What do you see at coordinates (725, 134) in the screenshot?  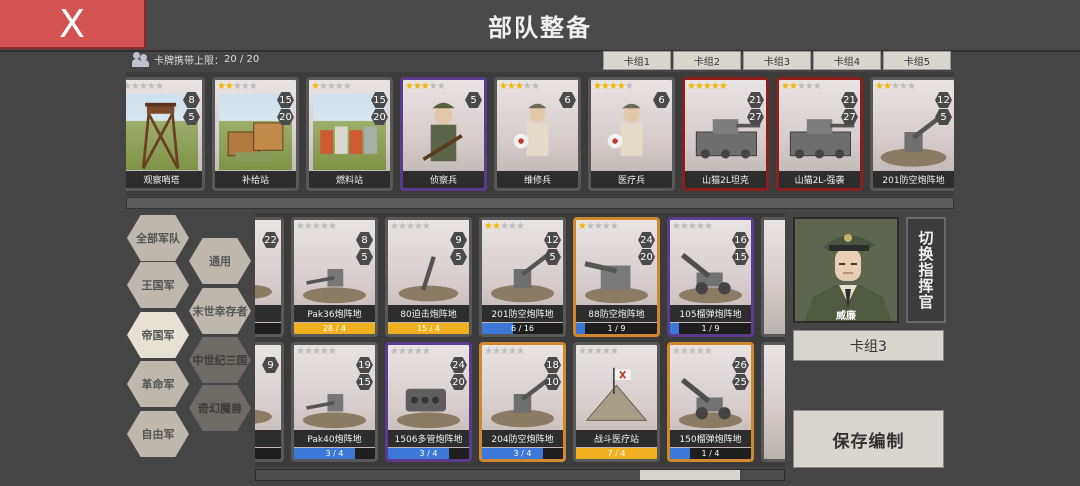 I see `unit-card: ★★★★★ 21 27 山猫2L坦克` at bounding box center [725, 134].